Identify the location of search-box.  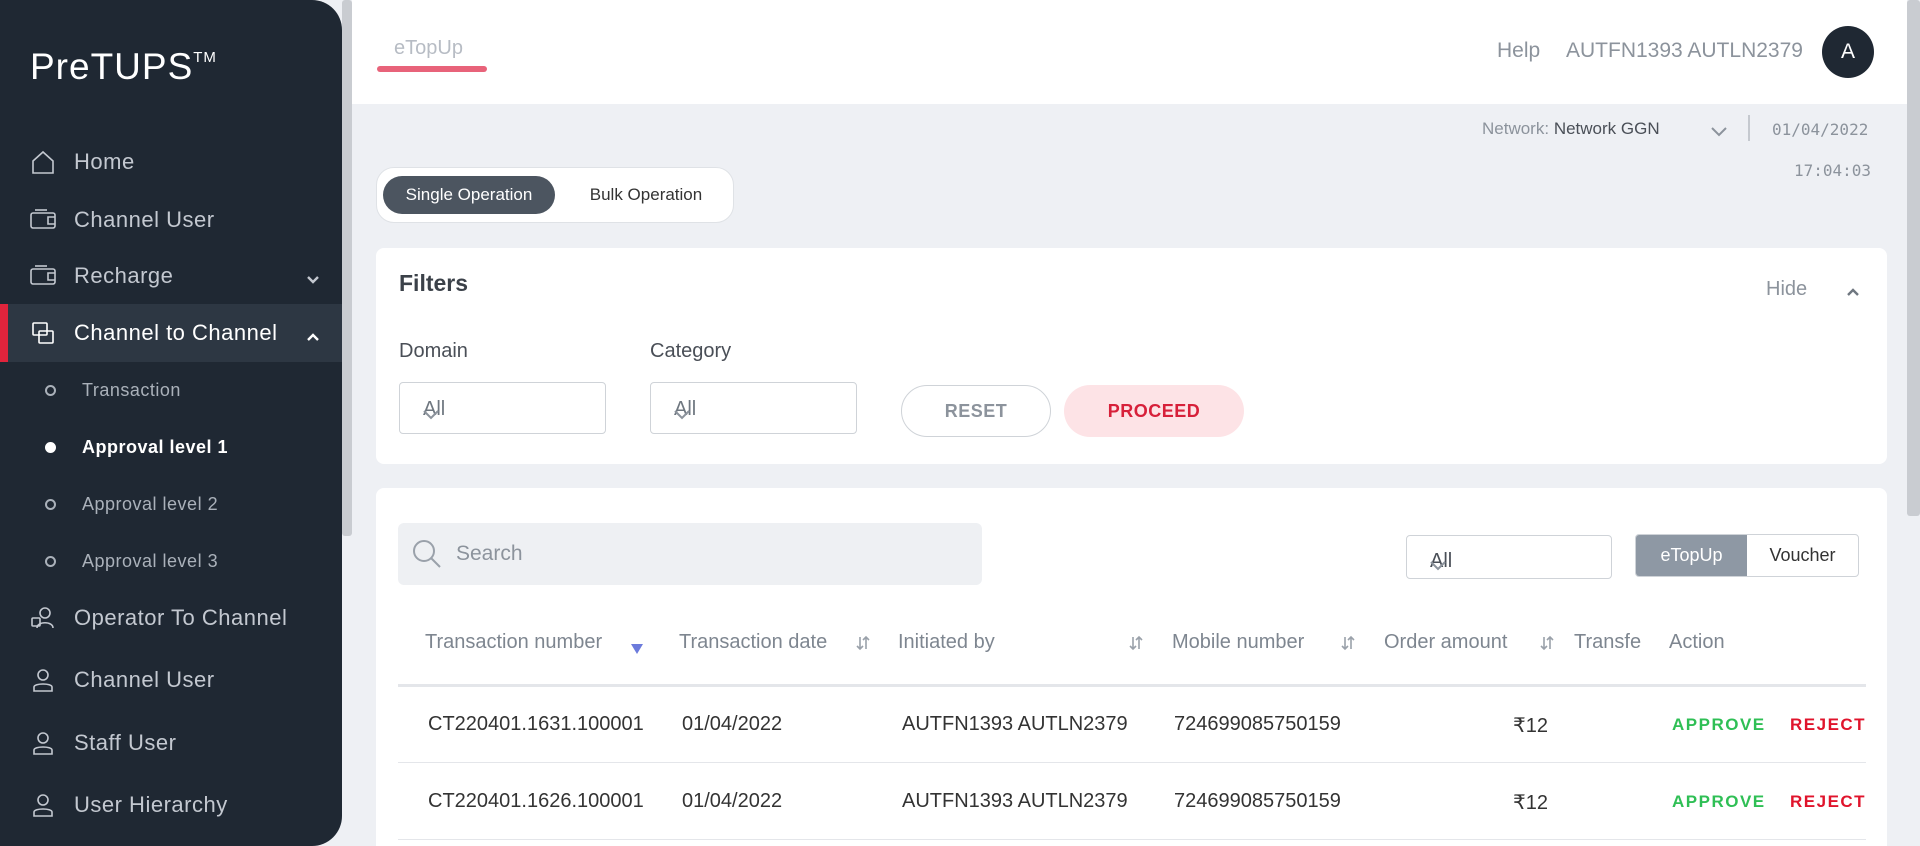
(690, 554).